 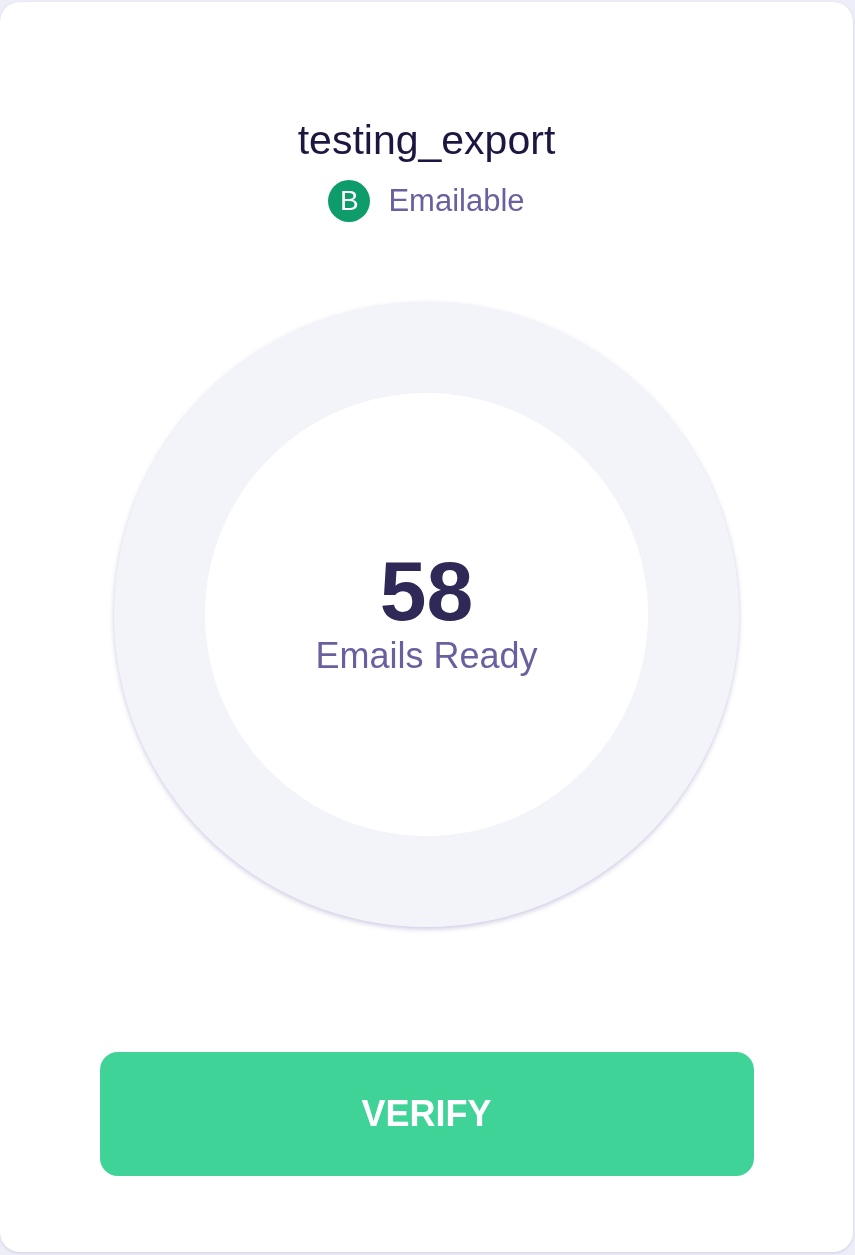 I want to click on count-caption: Emails Ready, so click(x=426, y=655).